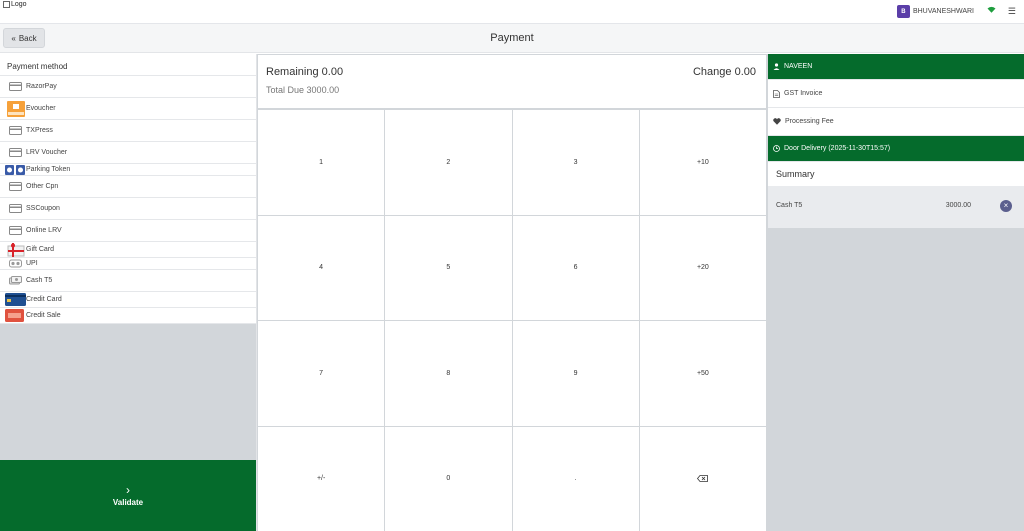 Image resolution: width=1024 pixels, height=531 pixels. What do you see at coordinates (285, 90) in the screenshot?
I see `total-due-label: Total Due` at bounding box center [285, 90].